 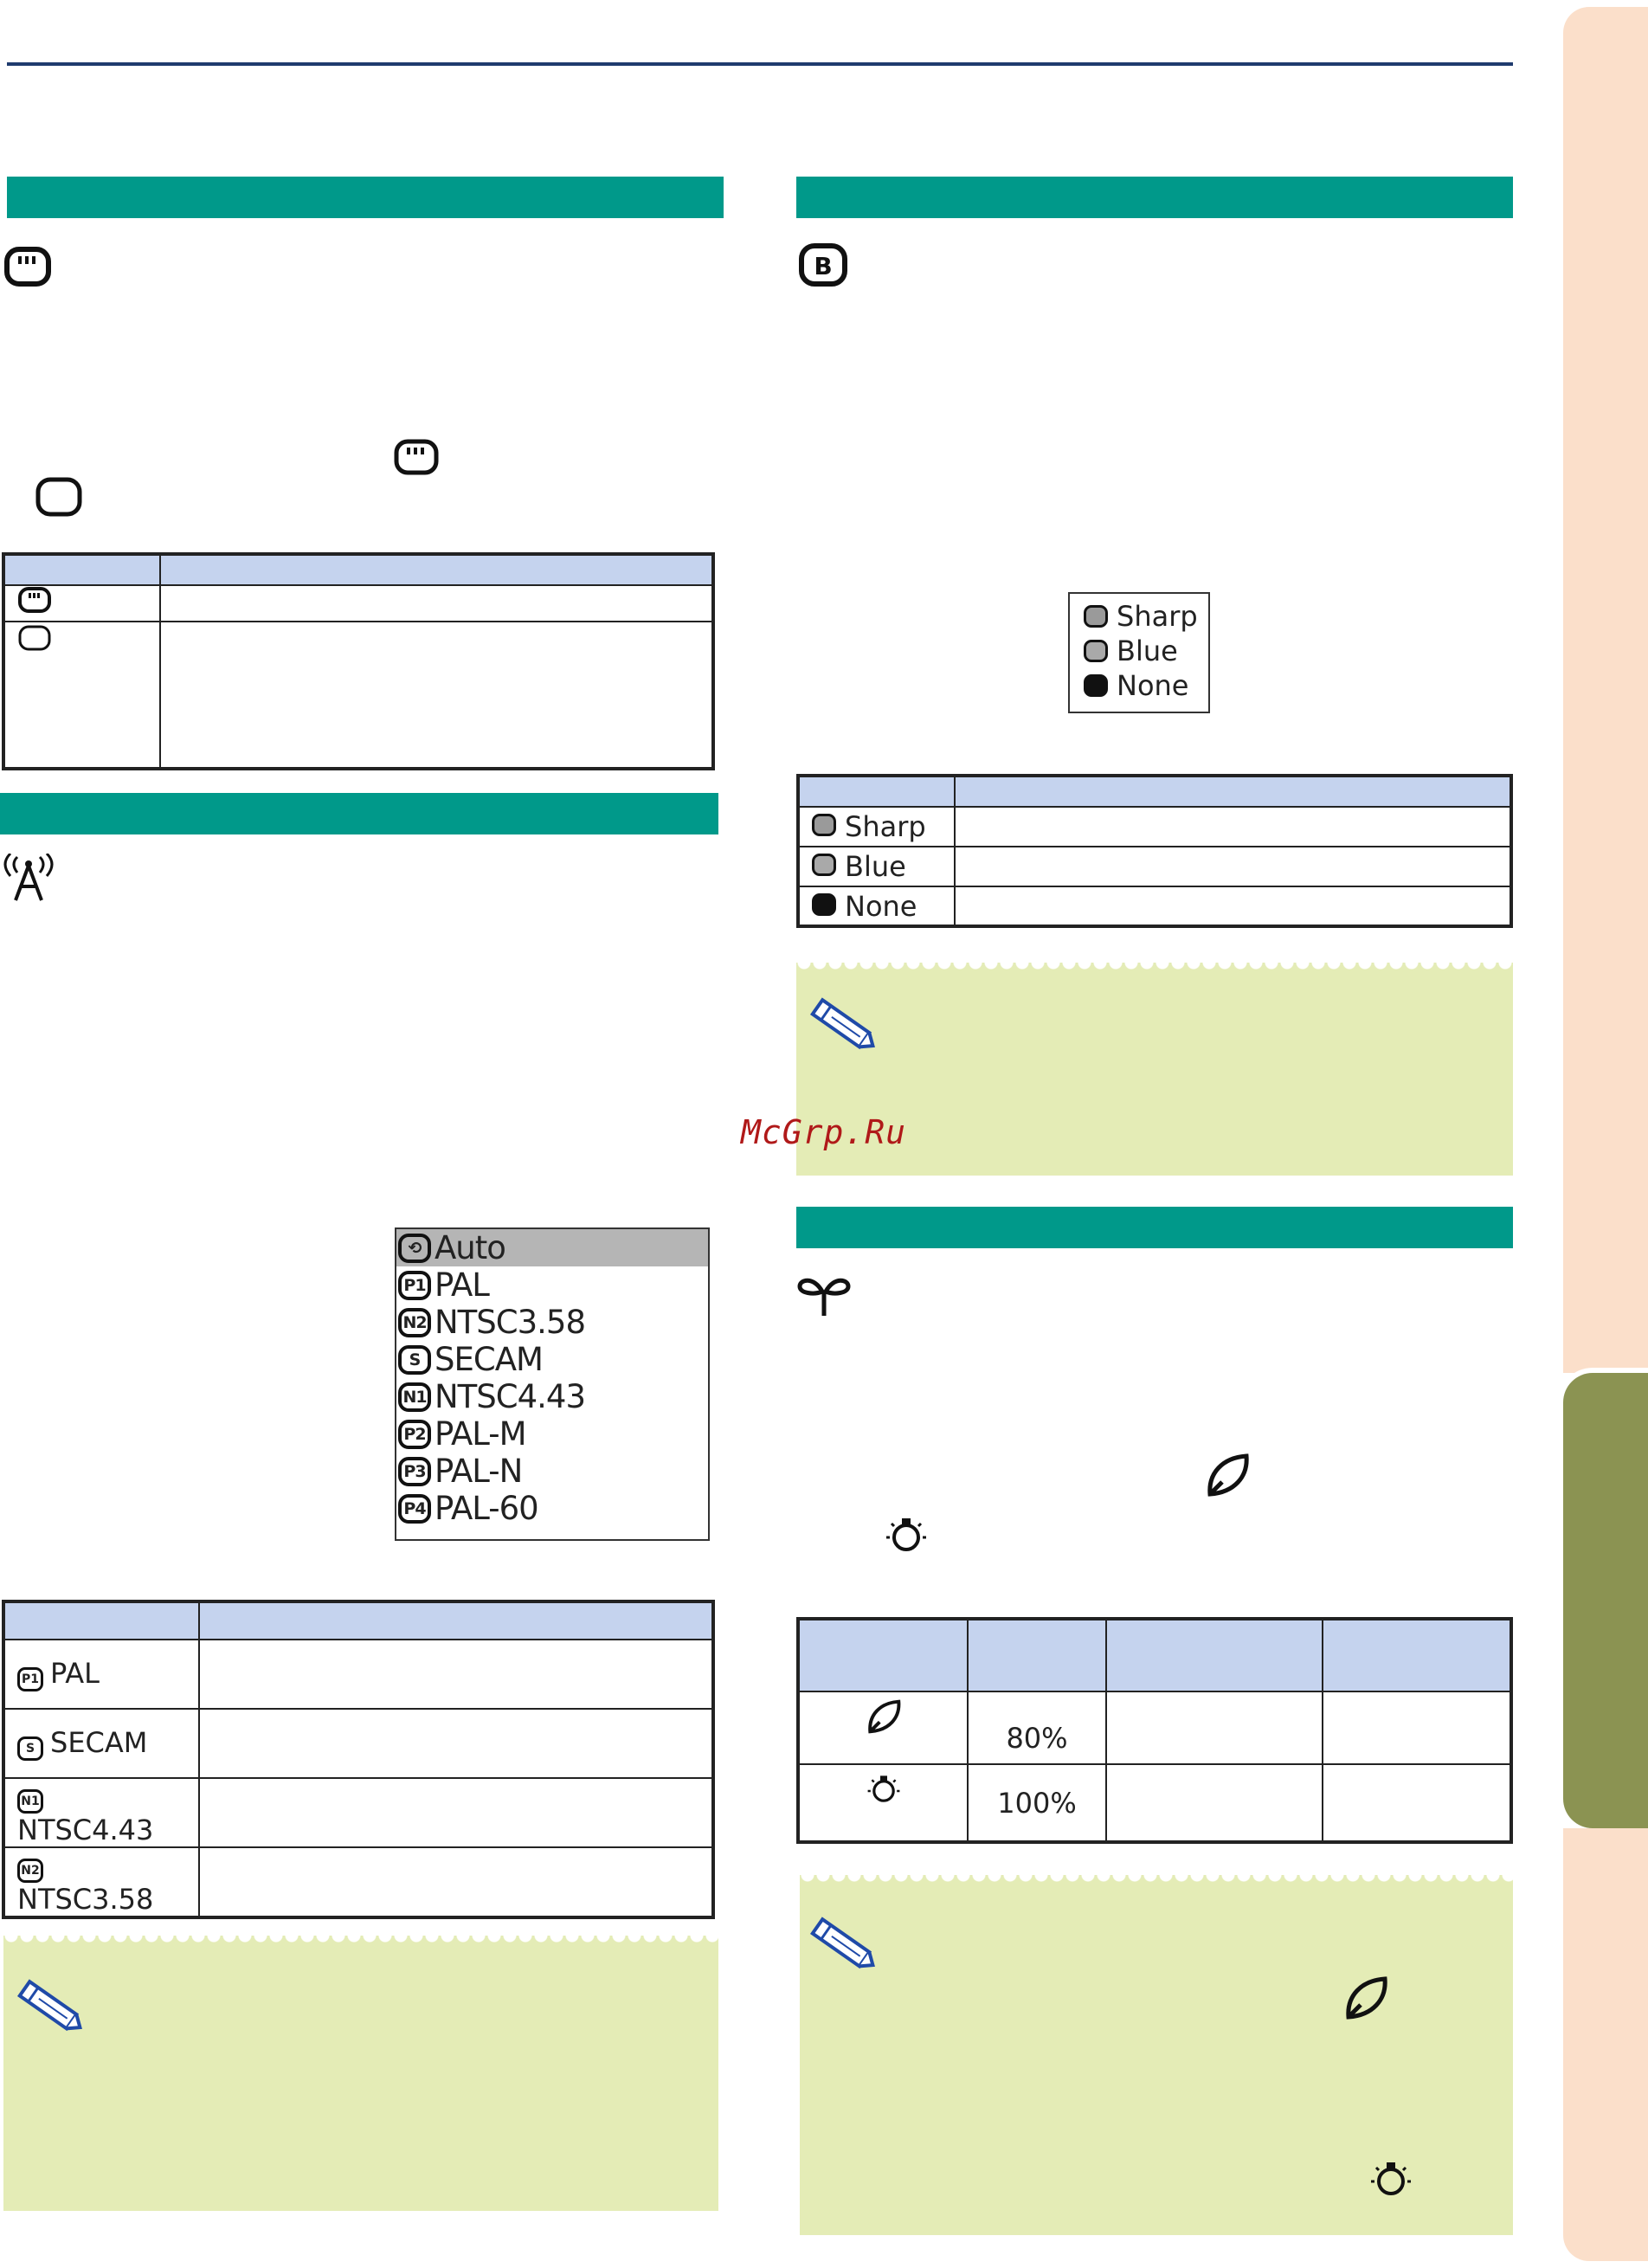 What do you see at coordinates (552, 1471) in the screenshot?
I see `tv-system-option-pal-n: P3 PAL-N` at bounding box center [552, 1471].